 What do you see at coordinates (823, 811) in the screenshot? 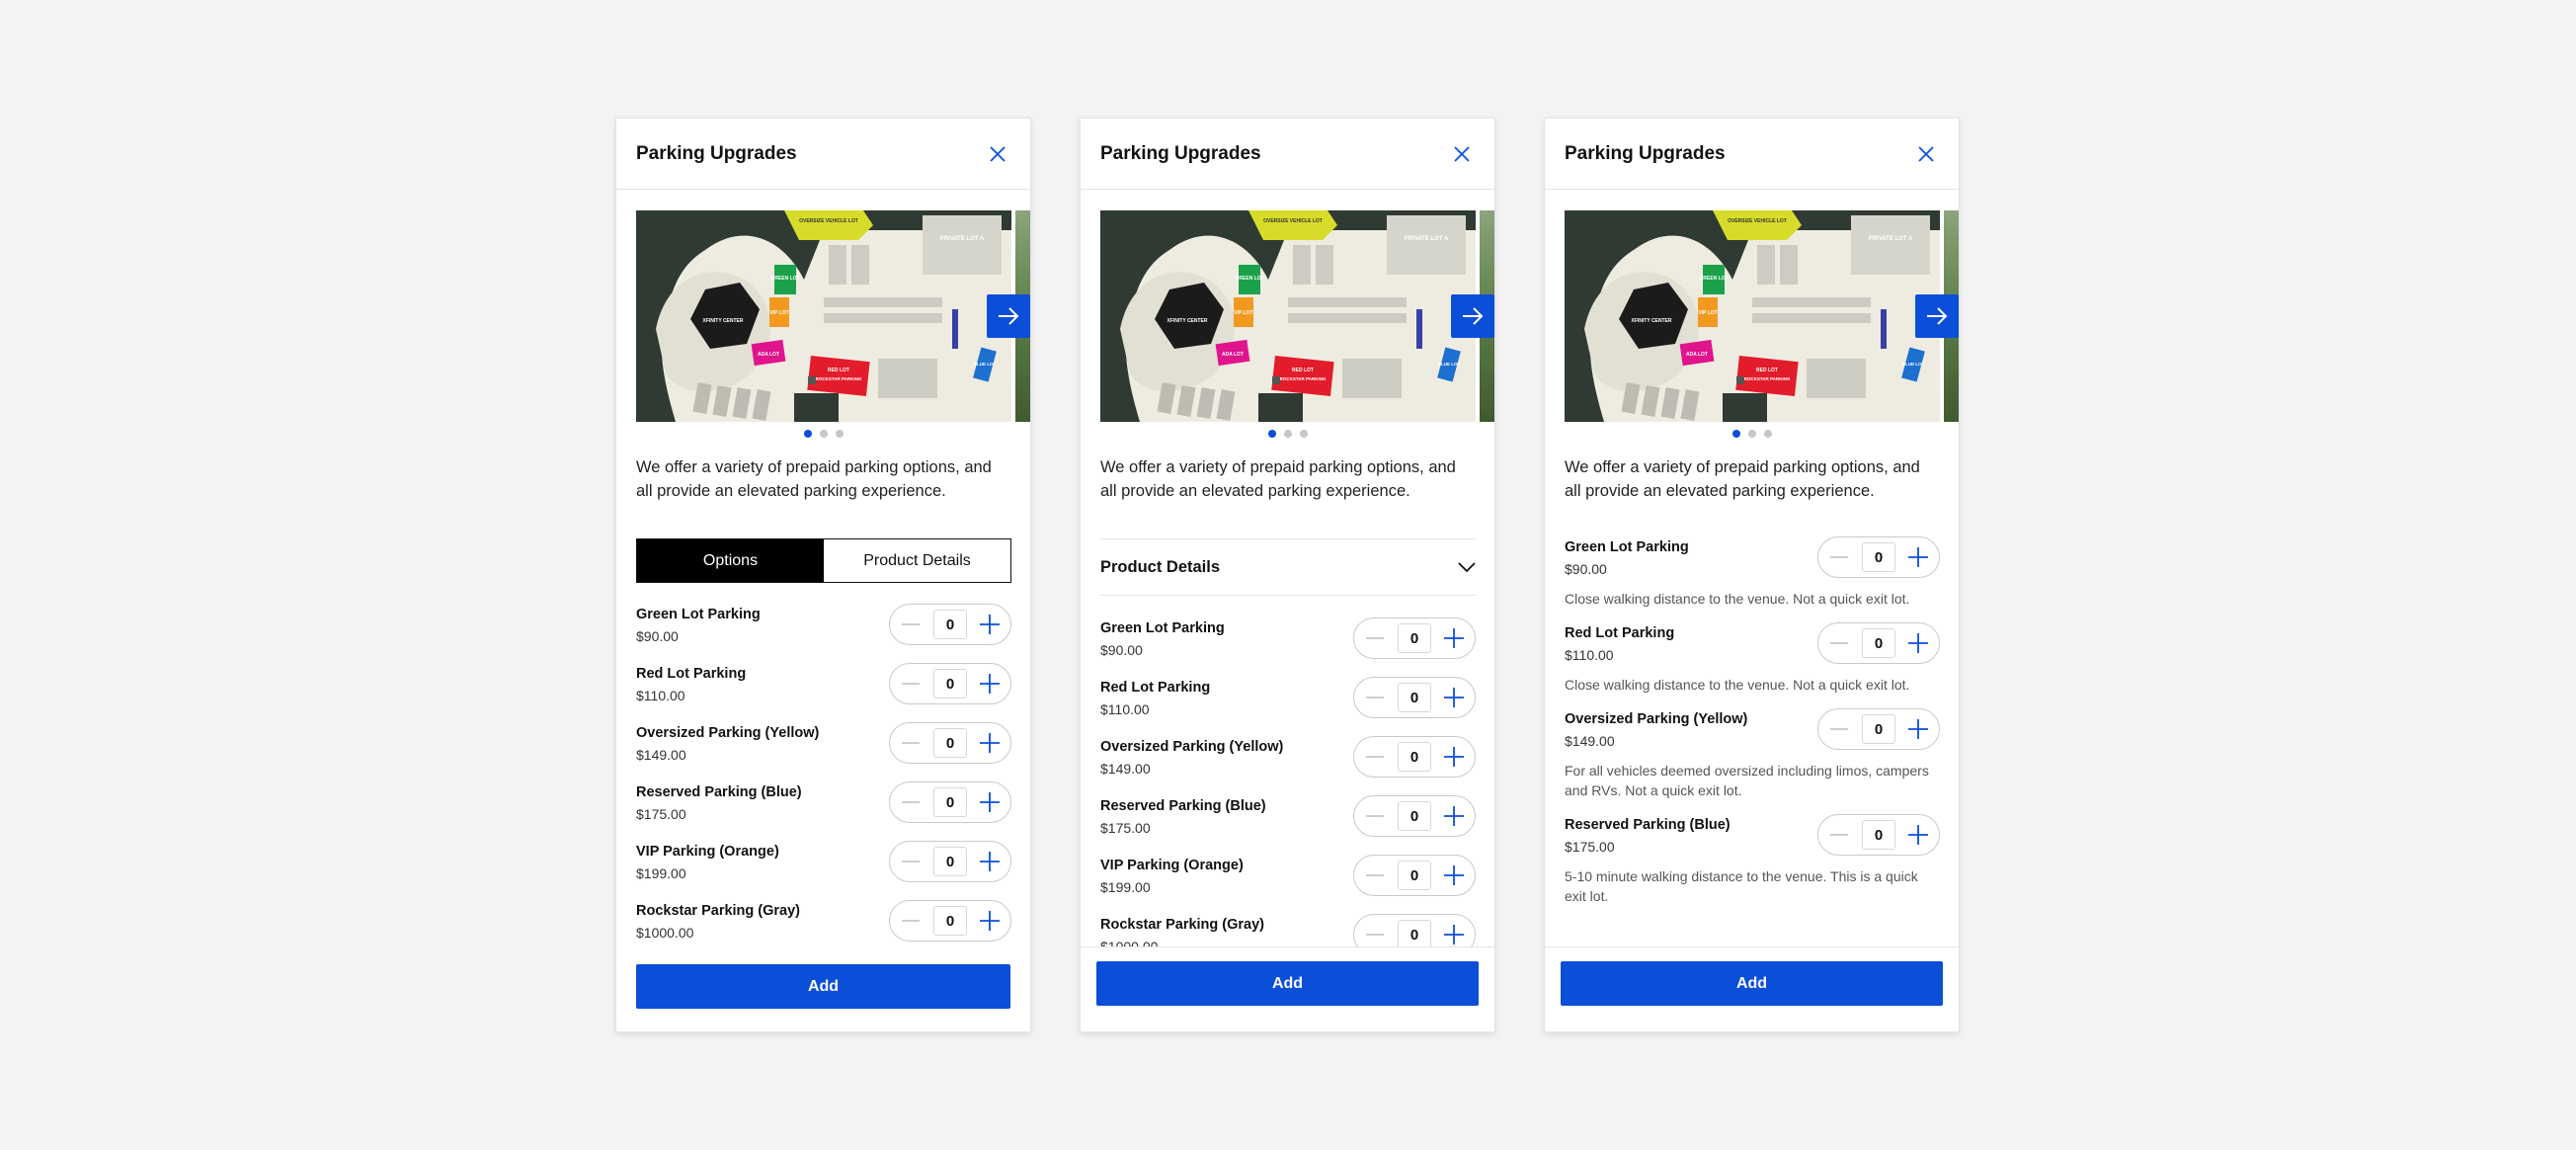
I see `option-row: Reserved Parking (Blue) $175.00 0` at bounding box center [823, 811].